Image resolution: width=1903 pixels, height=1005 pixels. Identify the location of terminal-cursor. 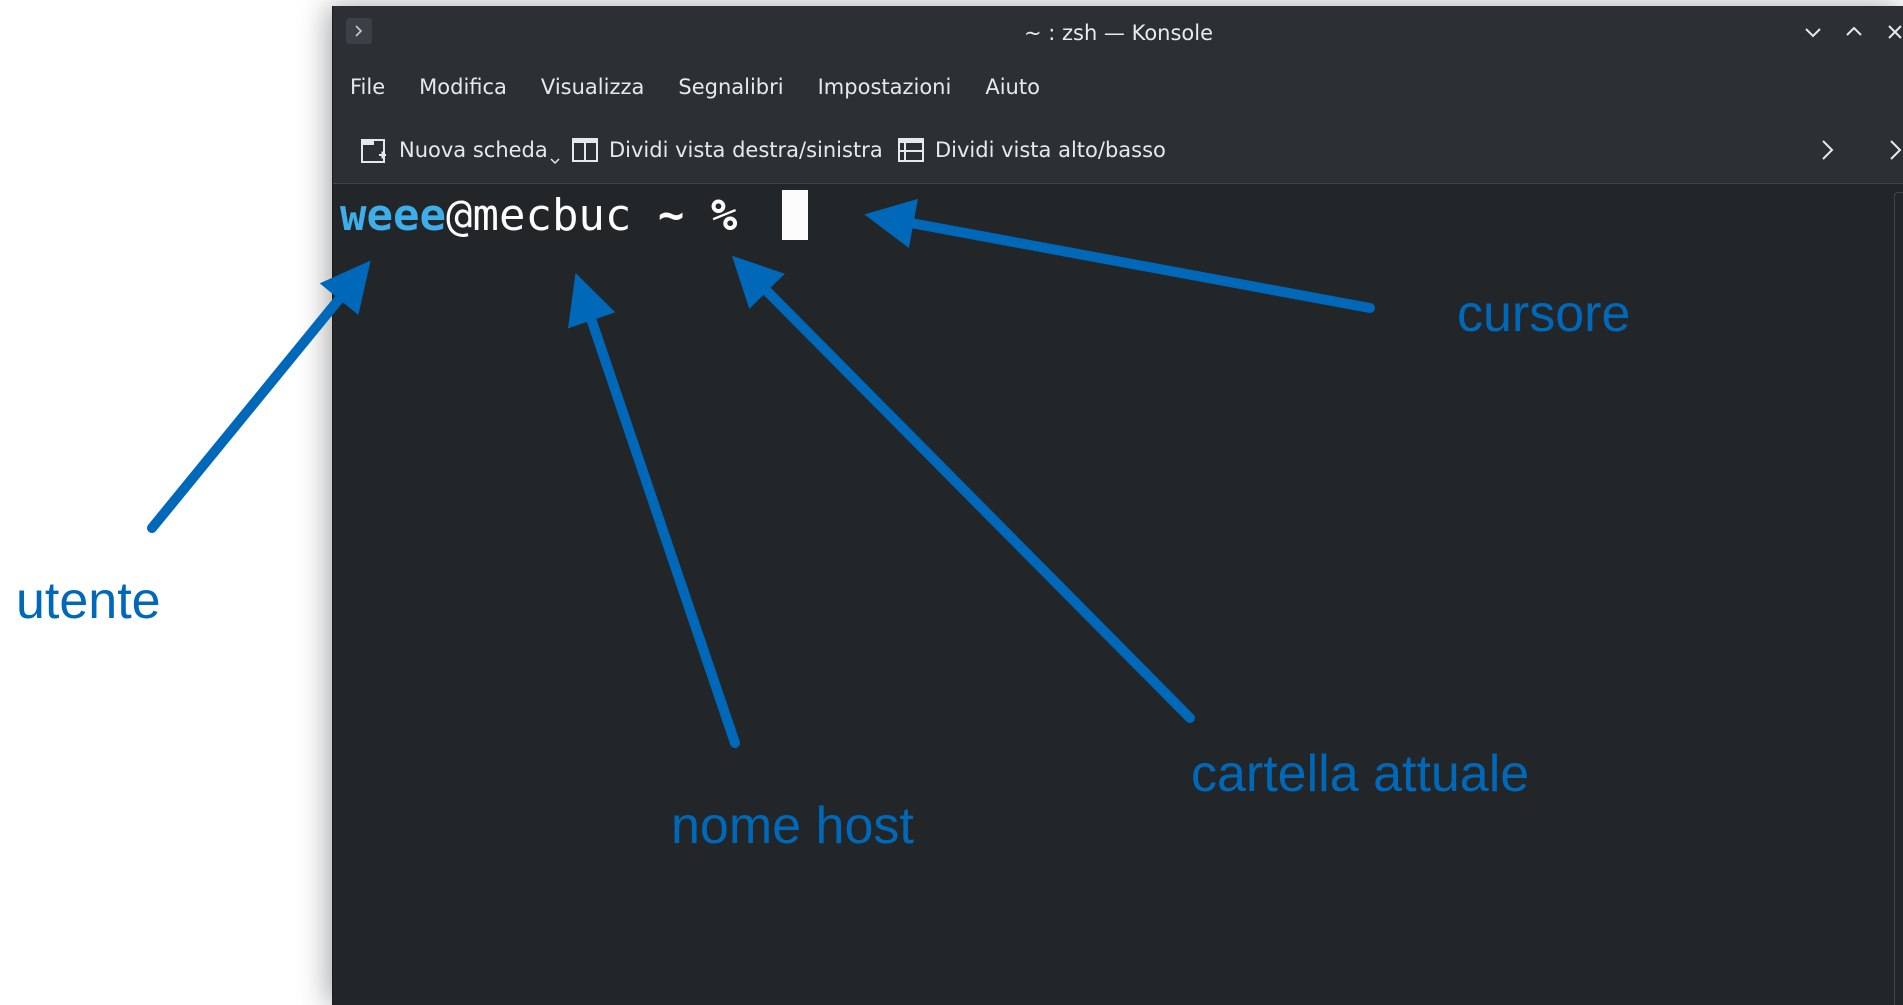
(795, 215).